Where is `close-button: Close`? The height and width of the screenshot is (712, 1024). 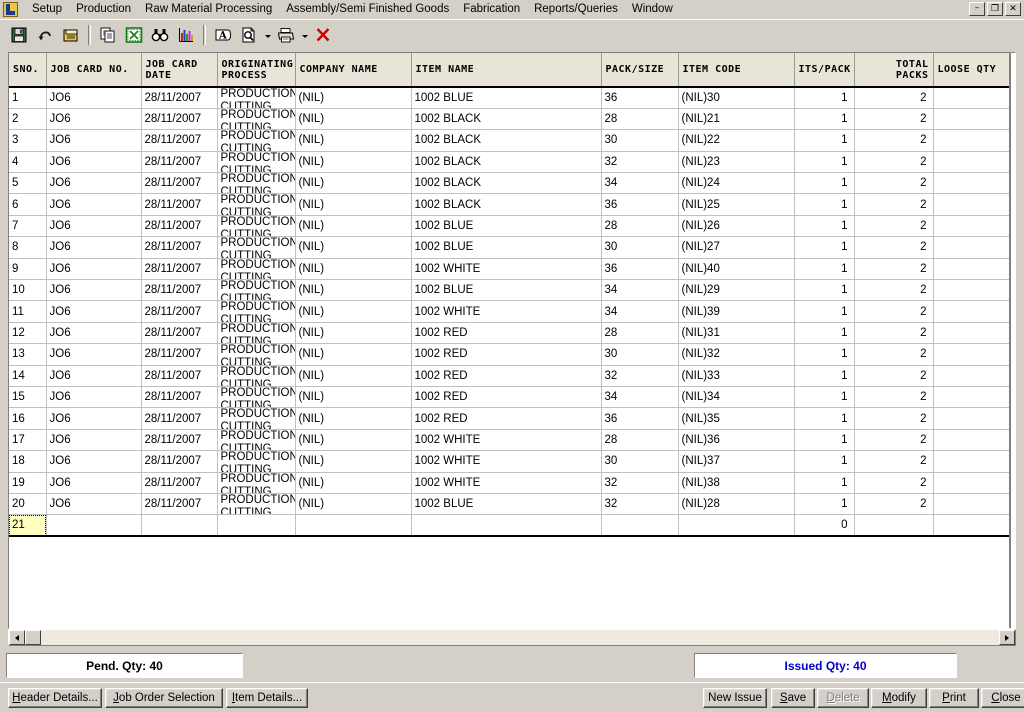 close-button: Close is located at coordinates (1002, 698).